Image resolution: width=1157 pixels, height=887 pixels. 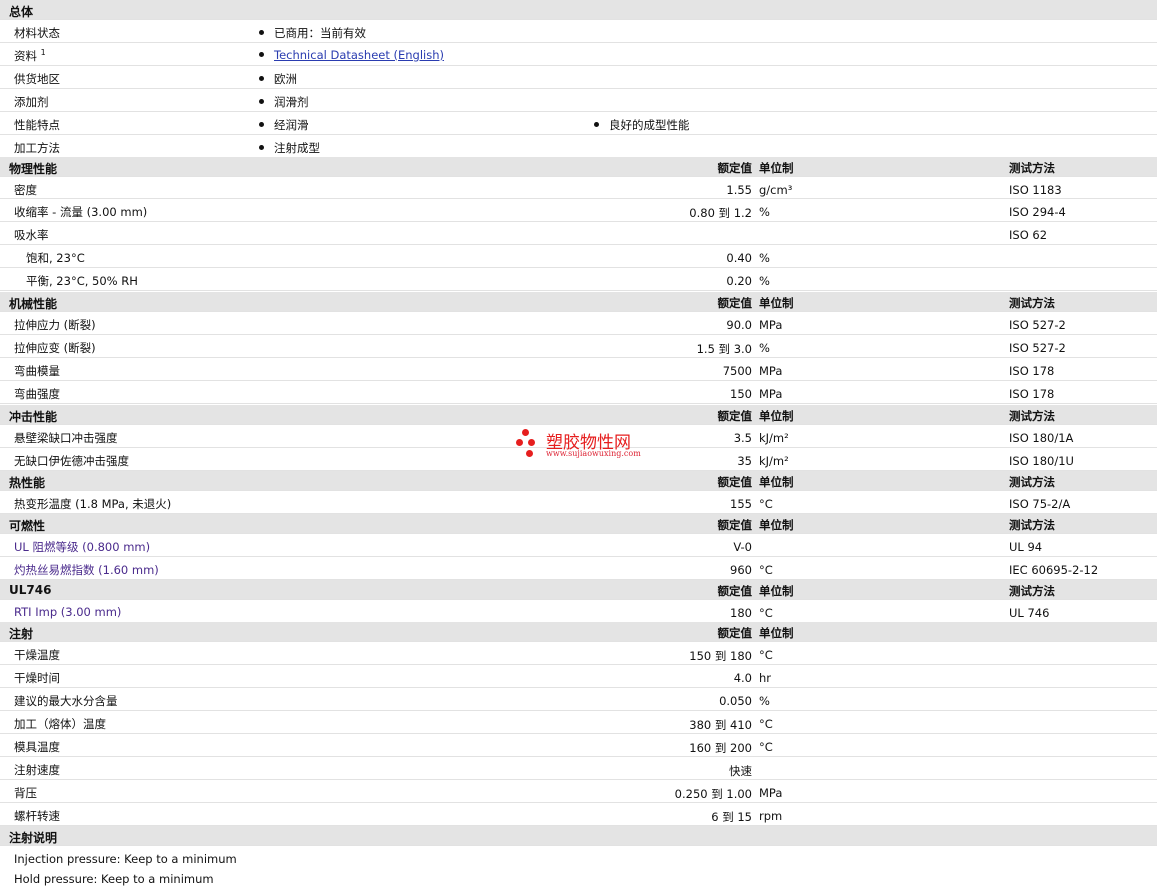 What do you see at coordinates (1028, 235) in the screenshot?
I see `row-test-method: ISO 62` at bounding box center [1028, 235].